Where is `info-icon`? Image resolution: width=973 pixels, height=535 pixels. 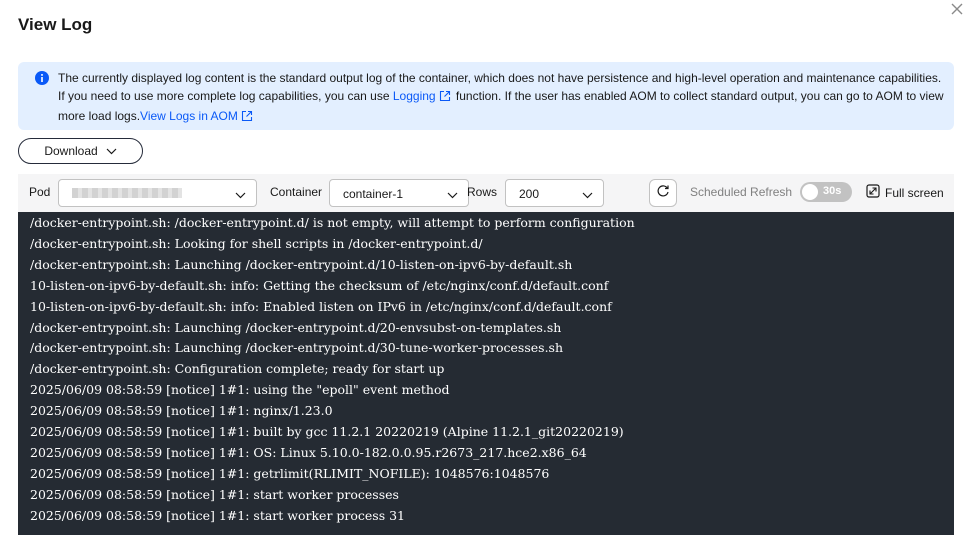 info-icon is located at coordinates (42, 78).